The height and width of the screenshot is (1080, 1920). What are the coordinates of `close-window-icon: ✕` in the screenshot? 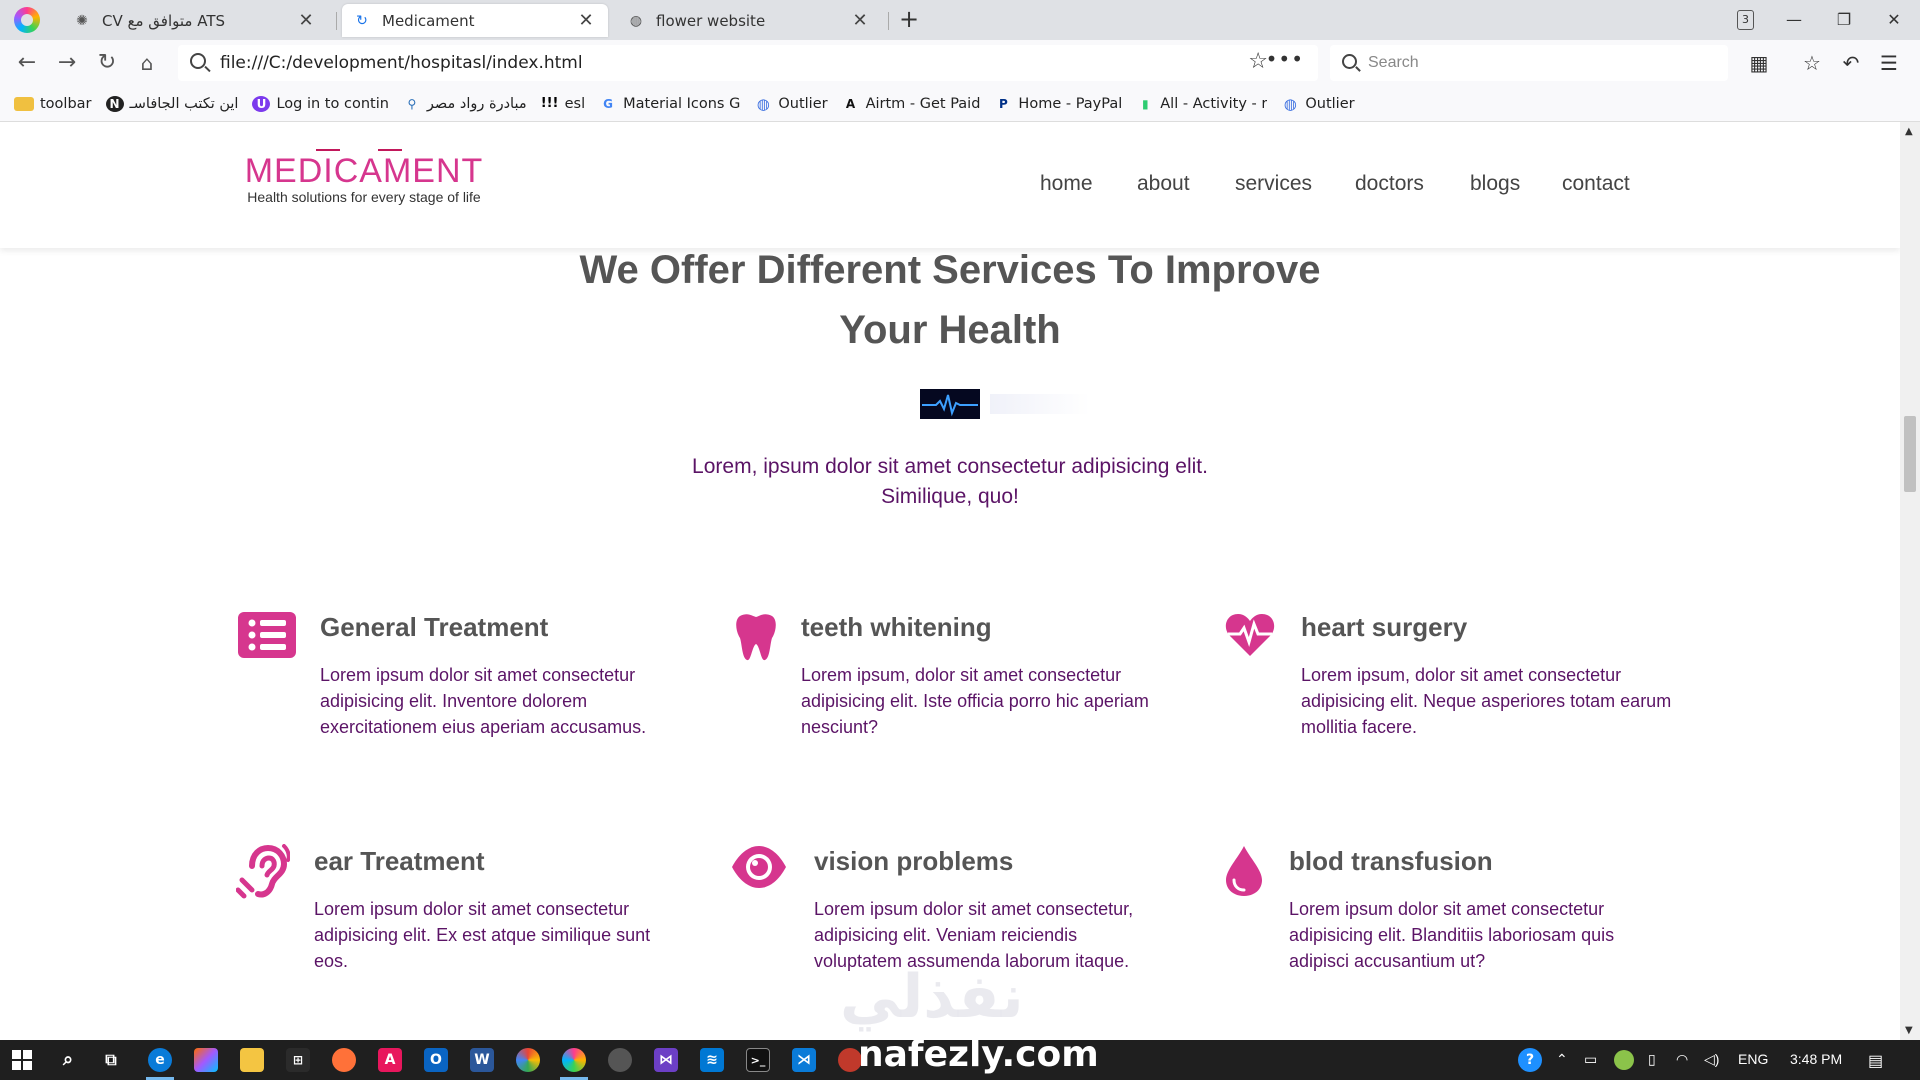 It's located at (1894, 20).